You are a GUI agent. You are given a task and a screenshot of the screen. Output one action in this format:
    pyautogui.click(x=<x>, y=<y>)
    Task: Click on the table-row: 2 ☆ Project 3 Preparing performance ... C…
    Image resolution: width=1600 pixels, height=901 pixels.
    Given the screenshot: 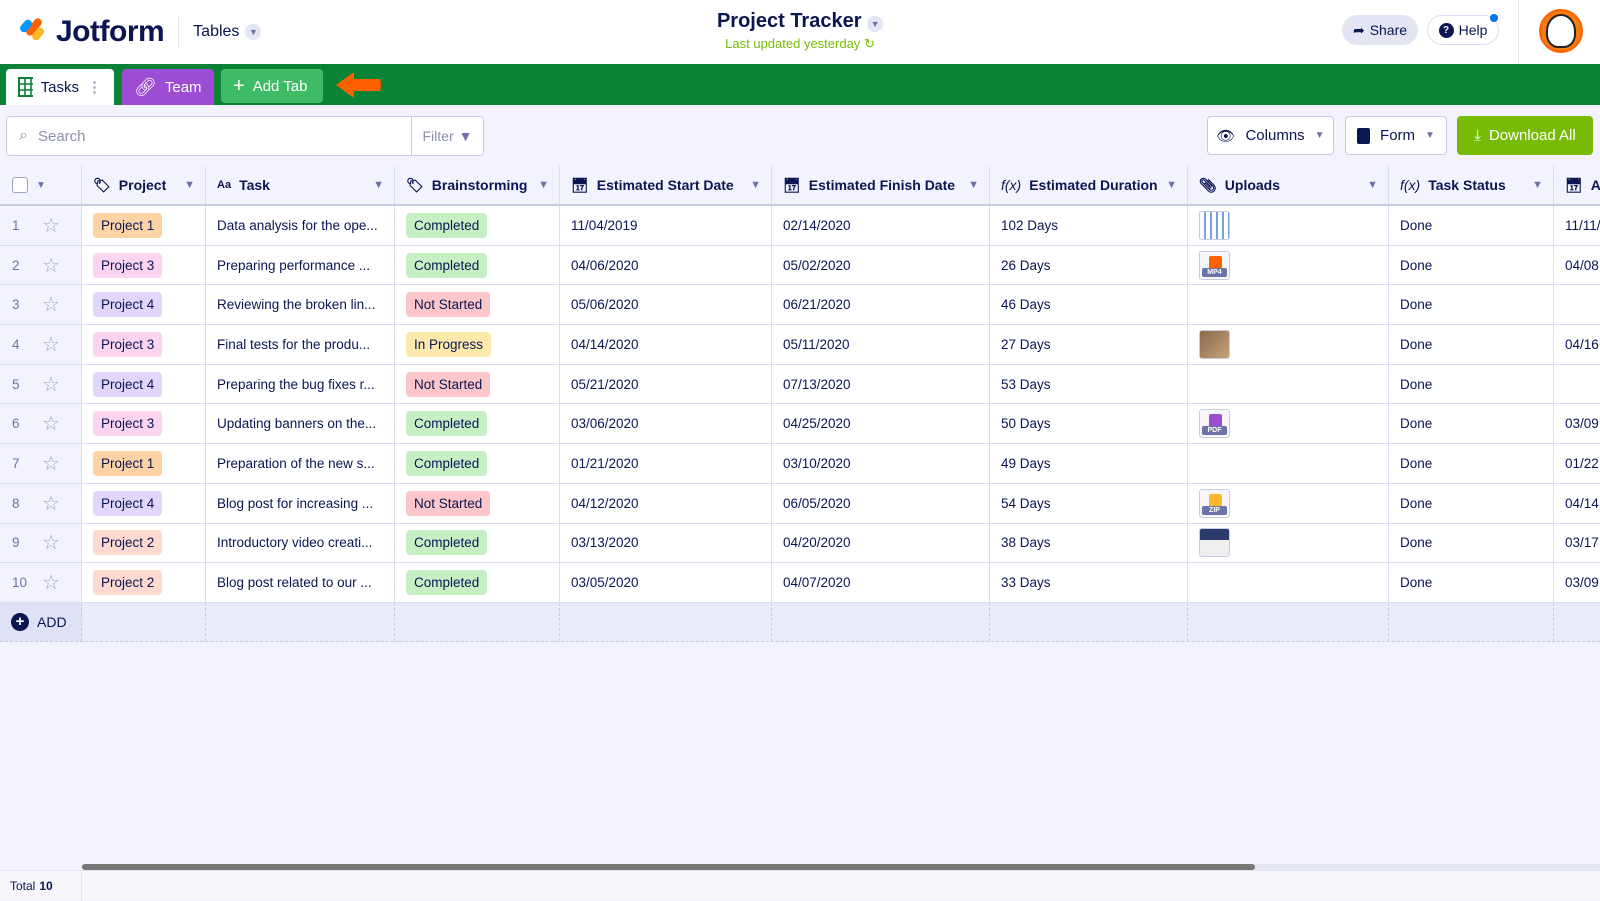 What is the action you would take?
    pyautogui.click(x=800, y=265)
    